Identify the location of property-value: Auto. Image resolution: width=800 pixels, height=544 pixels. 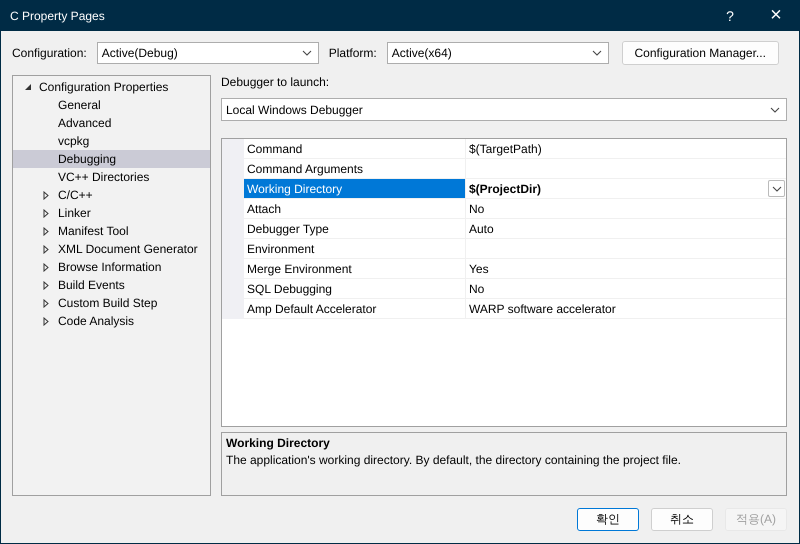
(481, 229).